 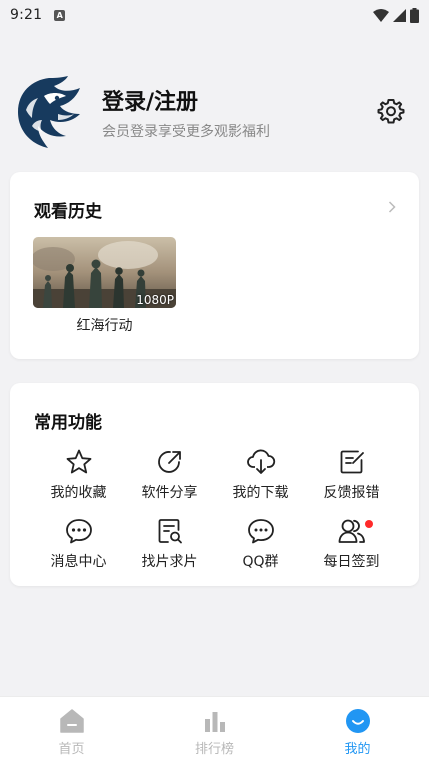 What do you see at coordinates (414, 15) in the screenshot?
I see `battery-icon` at bounding box center [414, 15].